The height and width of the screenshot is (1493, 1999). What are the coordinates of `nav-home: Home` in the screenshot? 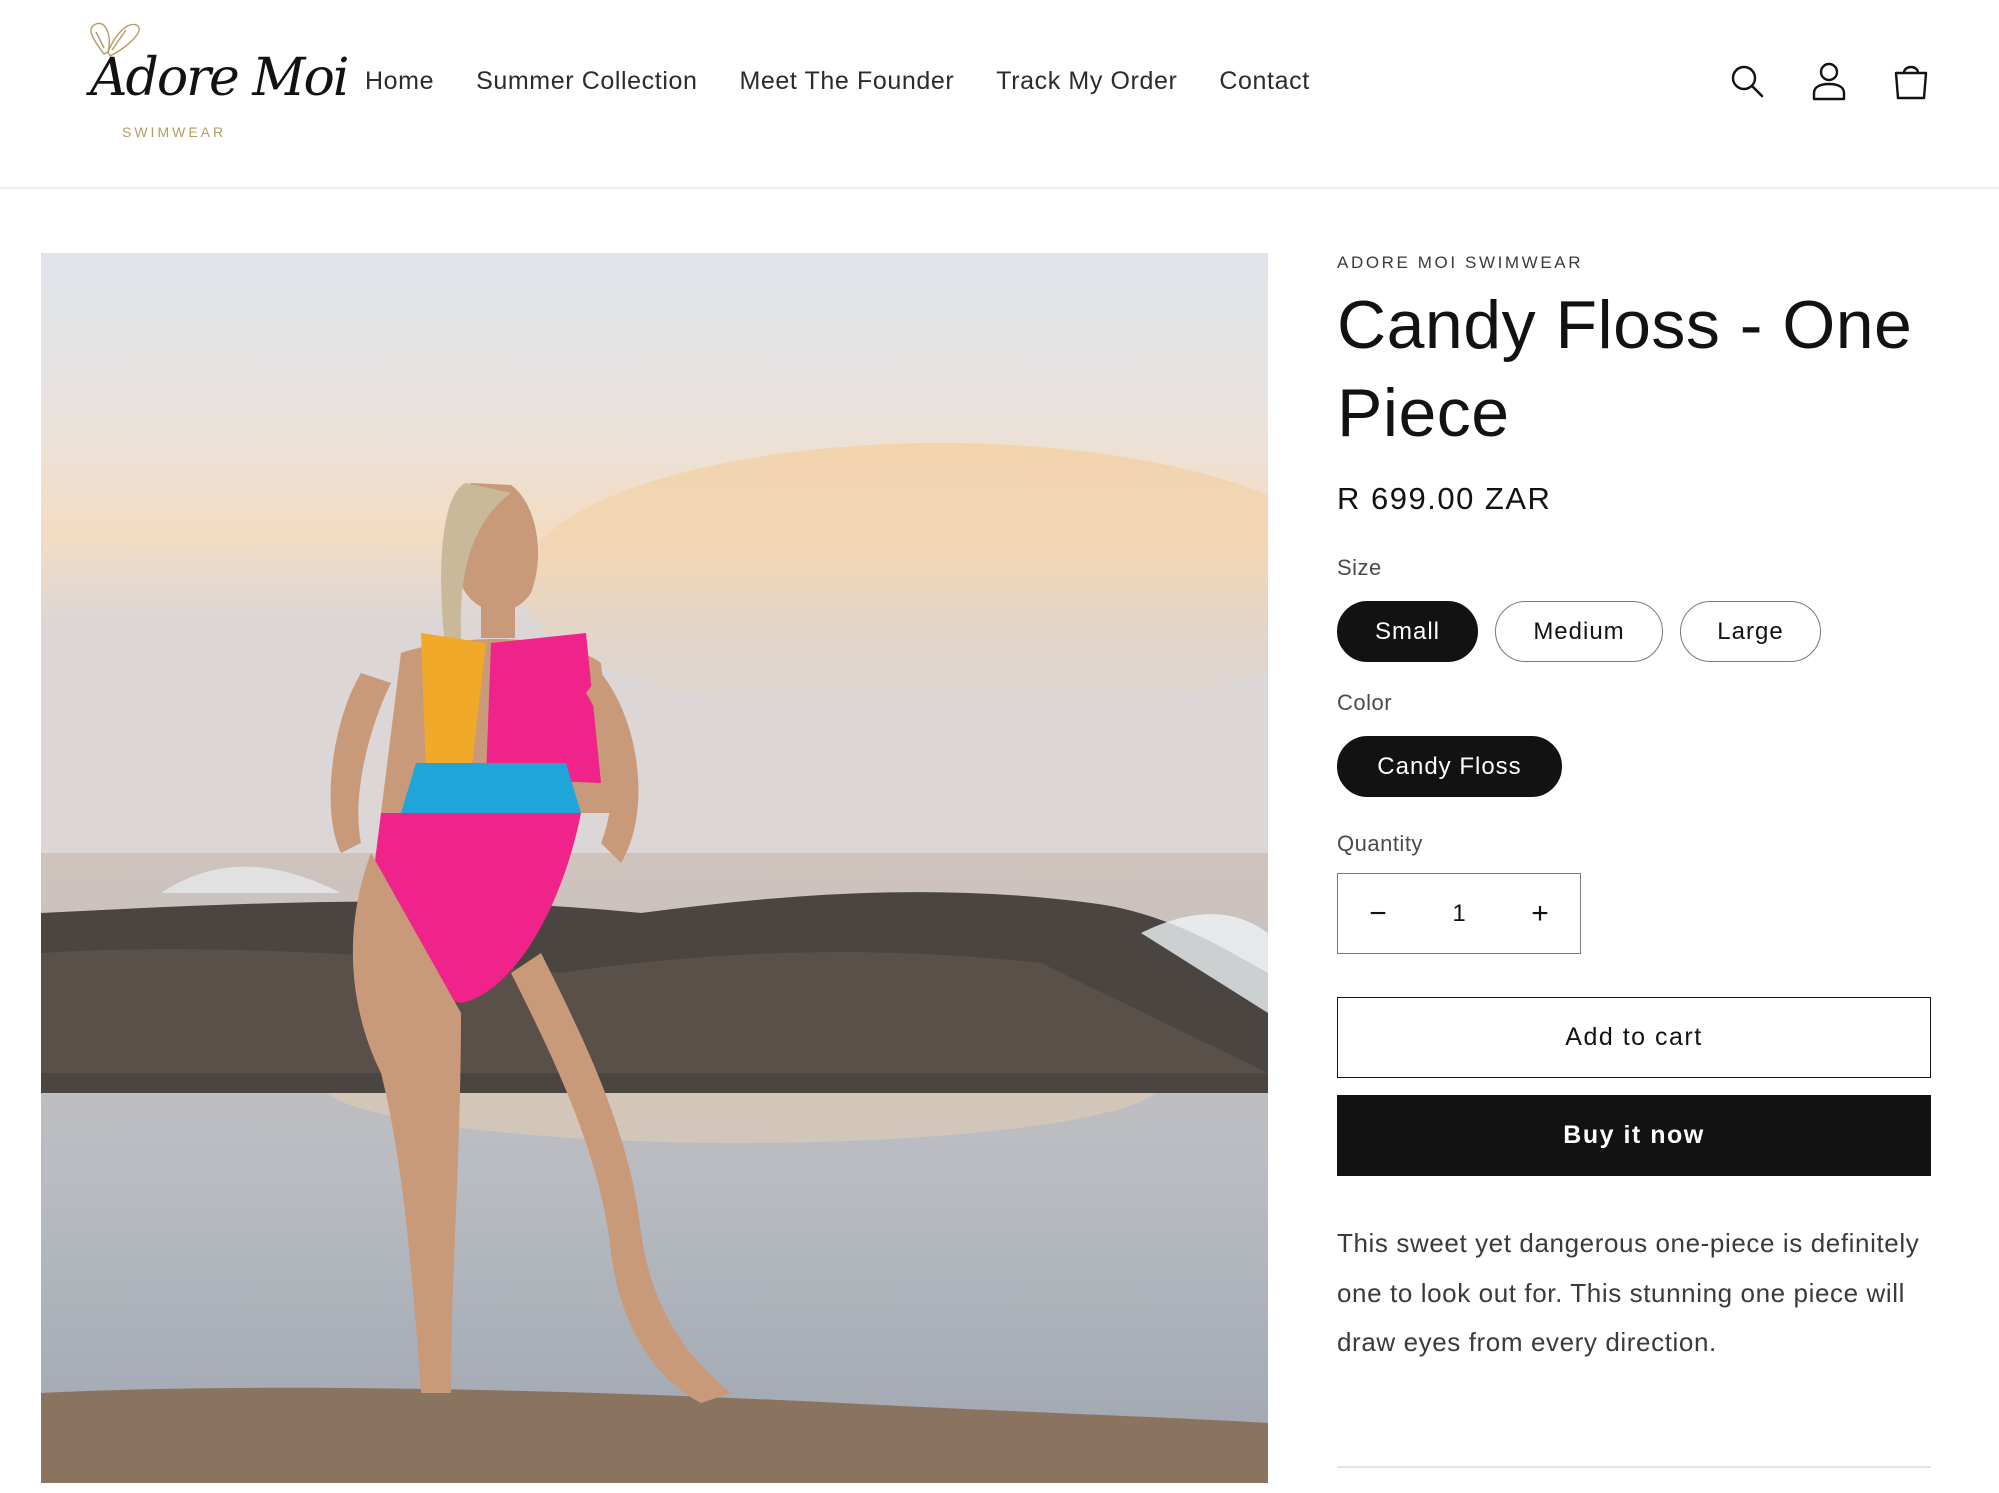 It's located at (400, 81).